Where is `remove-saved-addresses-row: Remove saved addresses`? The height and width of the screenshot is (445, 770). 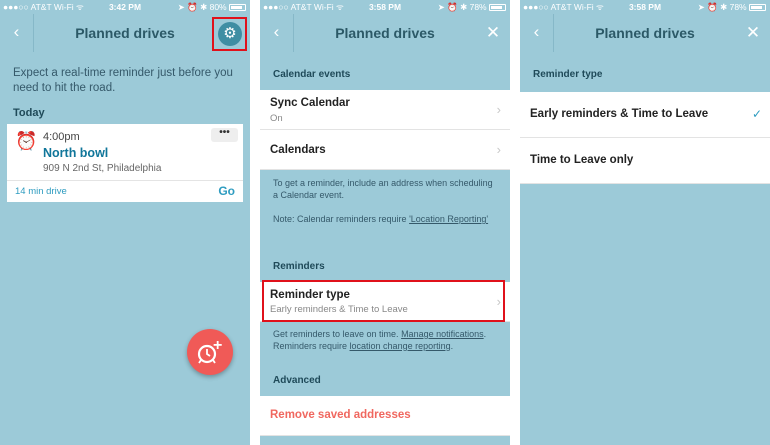 remove-saved-addresses-row: Remove saved addresses is located at coordinates (385, 416).